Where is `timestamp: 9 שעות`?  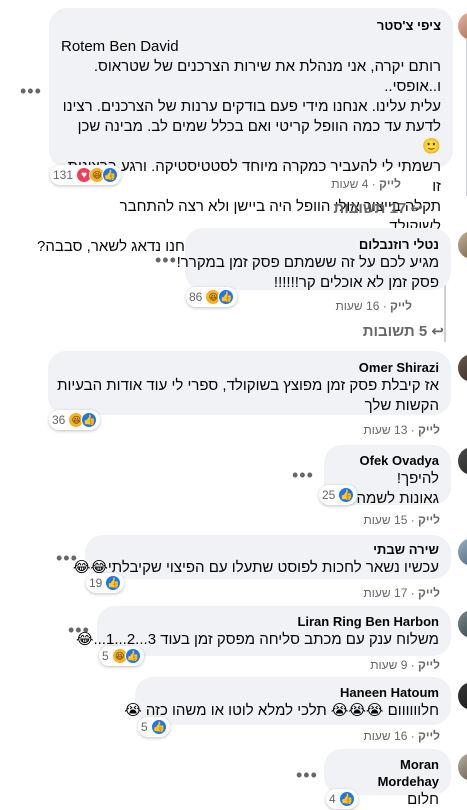
timestamp: 9 שעות is located at coordinates (388, 665).